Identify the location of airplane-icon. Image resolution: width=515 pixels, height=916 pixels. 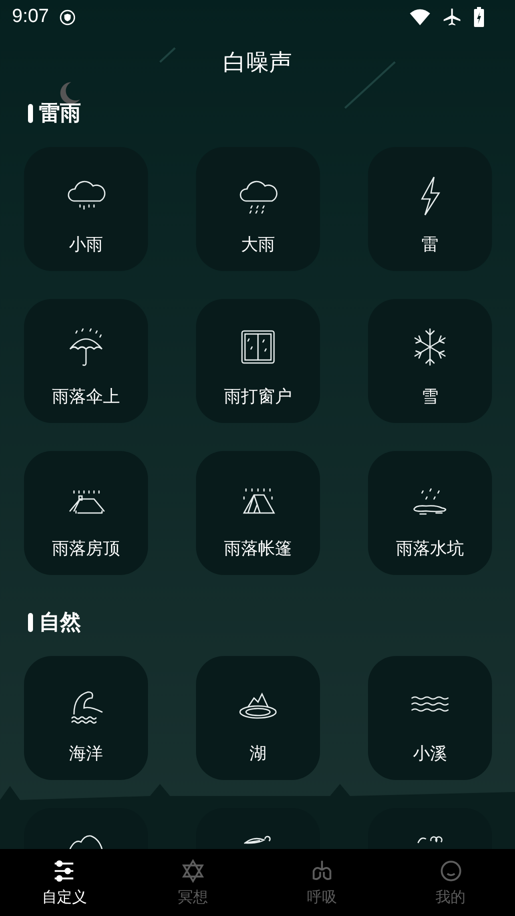
(452, 17).